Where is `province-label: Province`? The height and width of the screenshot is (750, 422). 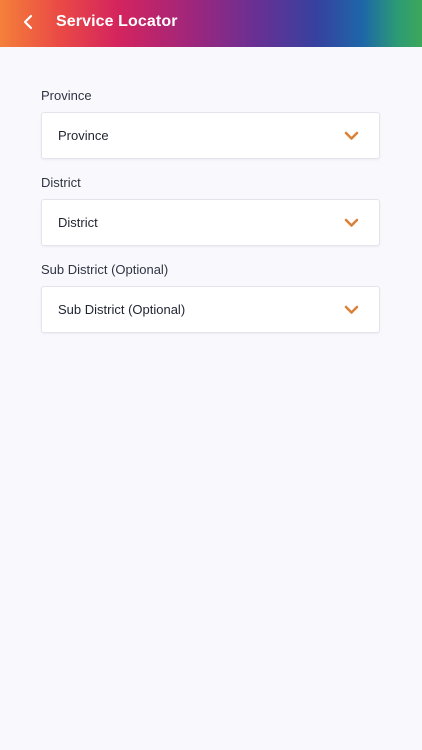 province-label: Province is located at coordinates (66, 95).